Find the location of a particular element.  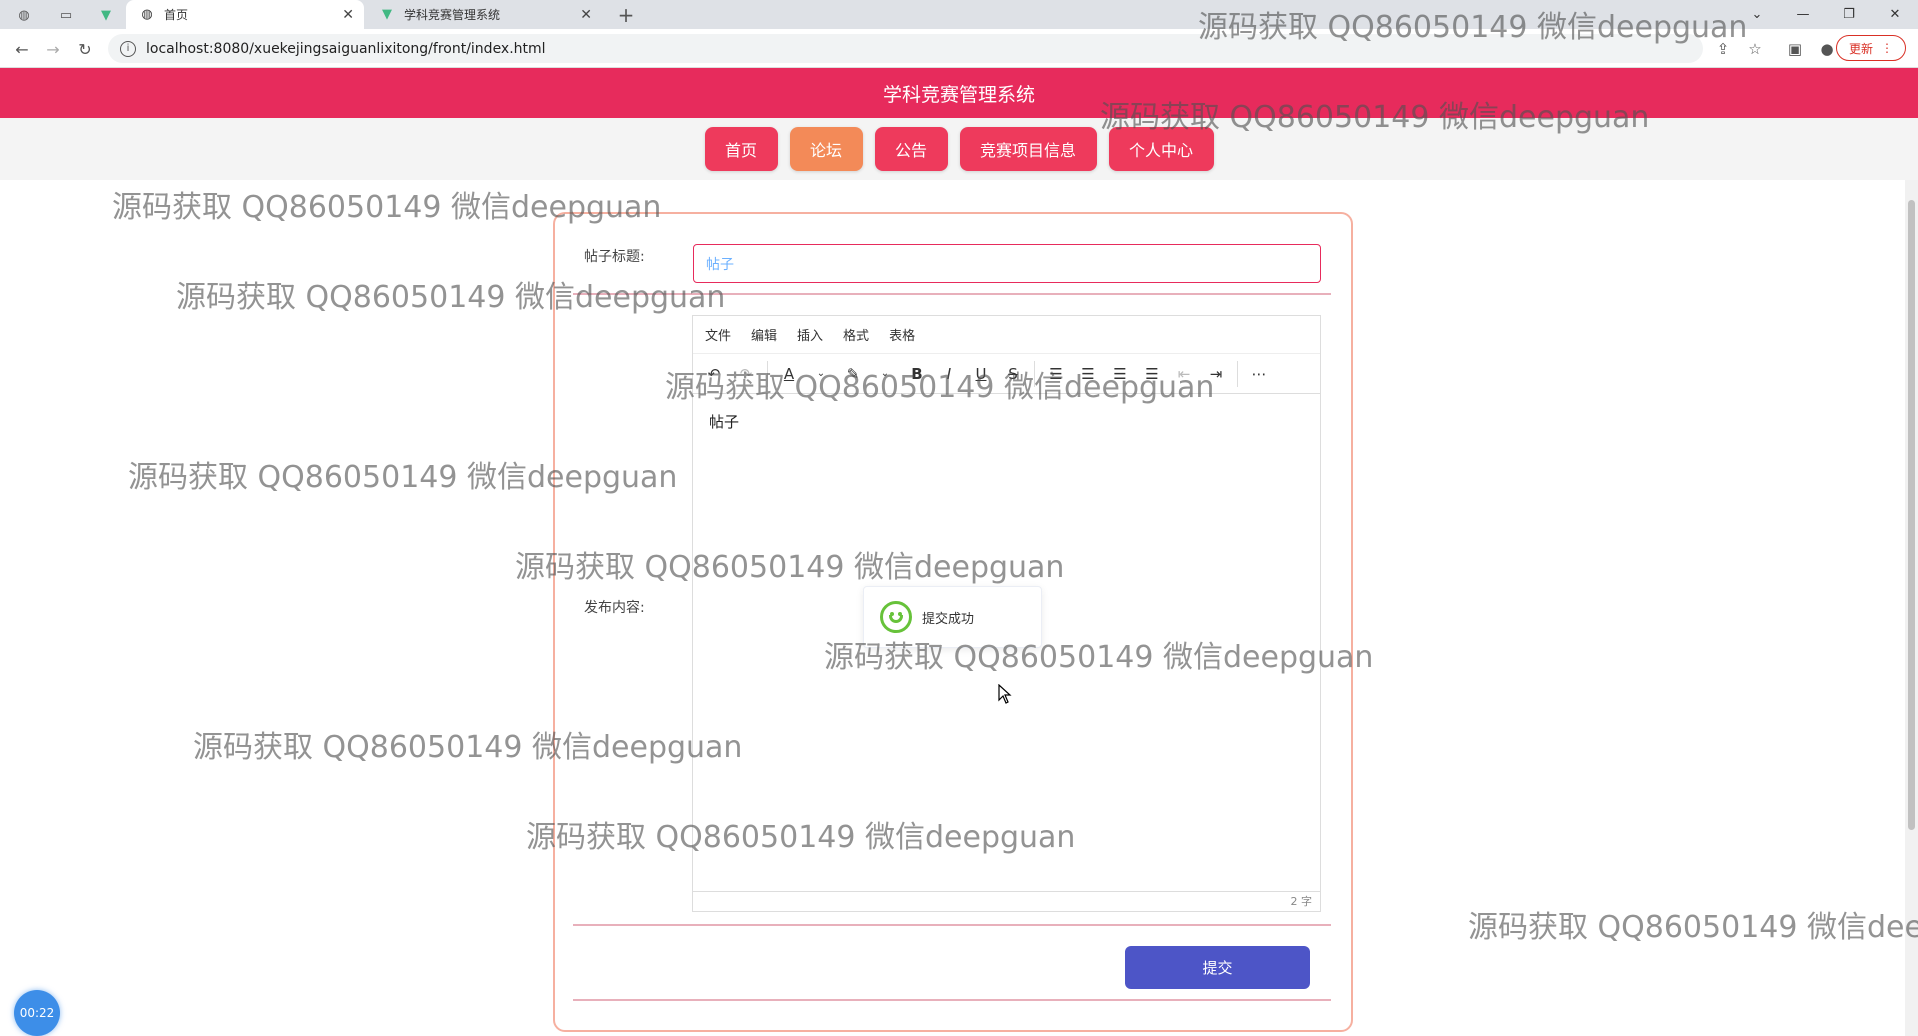

scrollbar-thumb is located at coordinates (1911, 515).